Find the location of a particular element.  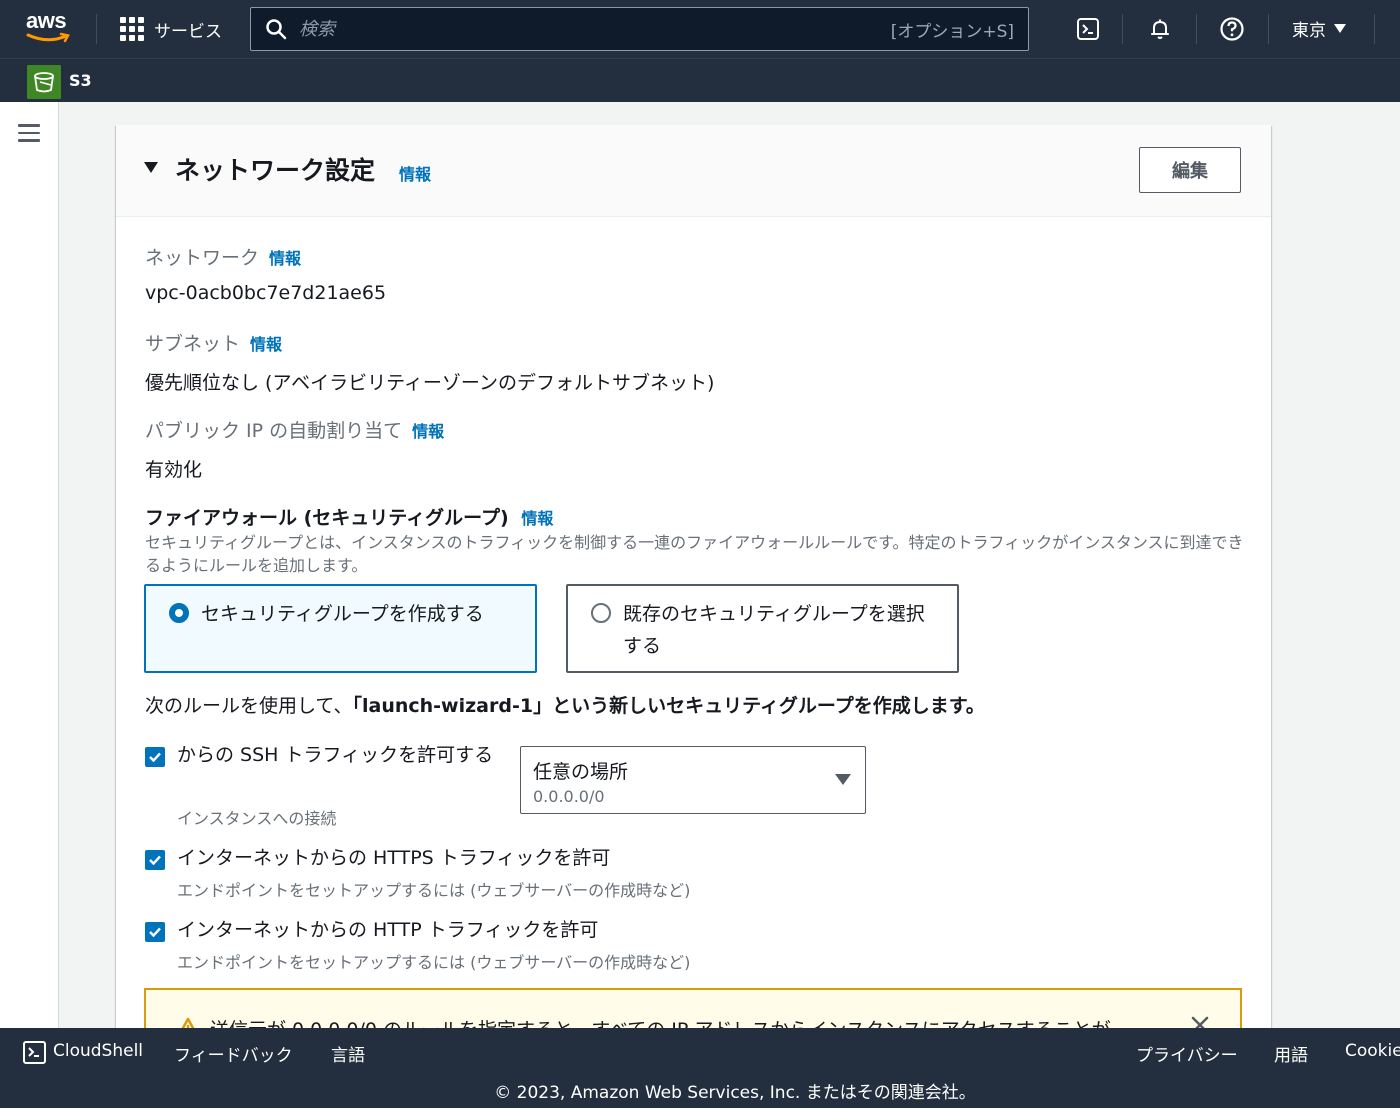

notifications-button is located at coordinates (1160, 29).